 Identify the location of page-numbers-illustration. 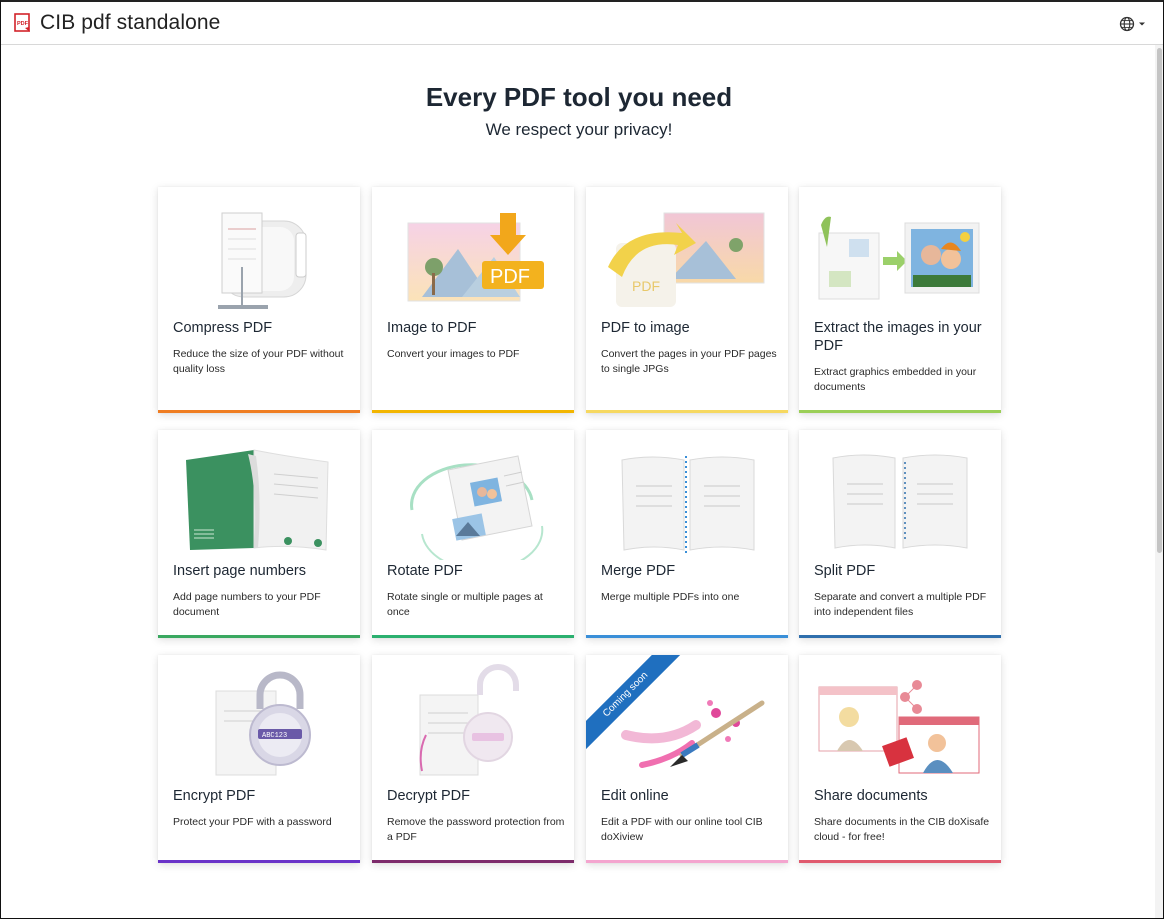
(257, 500).